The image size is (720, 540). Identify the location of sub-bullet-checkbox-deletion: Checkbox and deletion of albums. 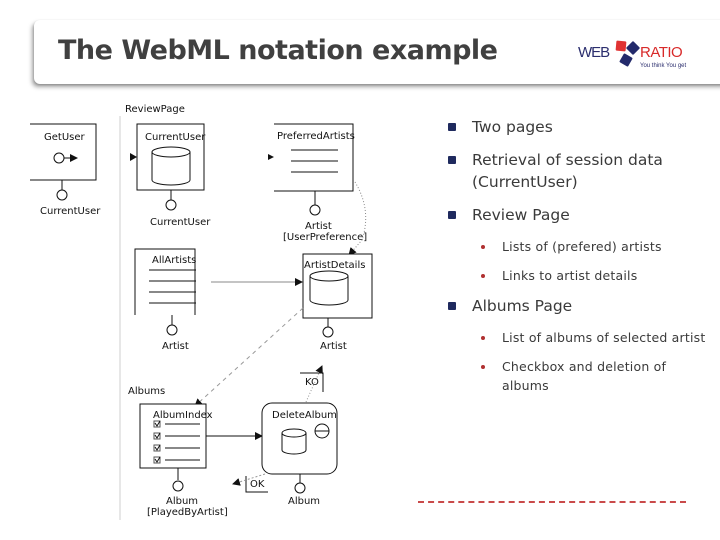
(576, 376).